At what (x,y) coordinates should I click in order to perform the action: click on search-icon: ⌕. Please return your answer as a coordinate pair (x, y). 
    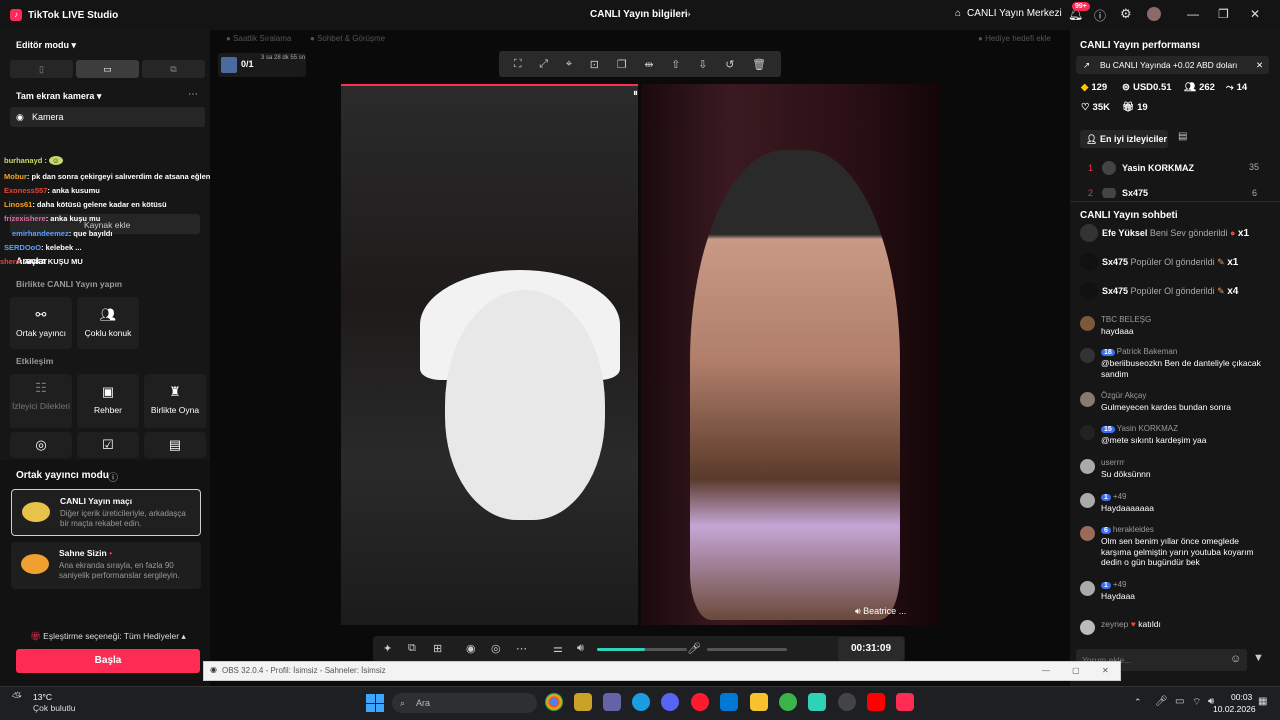
    Looking at the image, I should click on (403, 703).